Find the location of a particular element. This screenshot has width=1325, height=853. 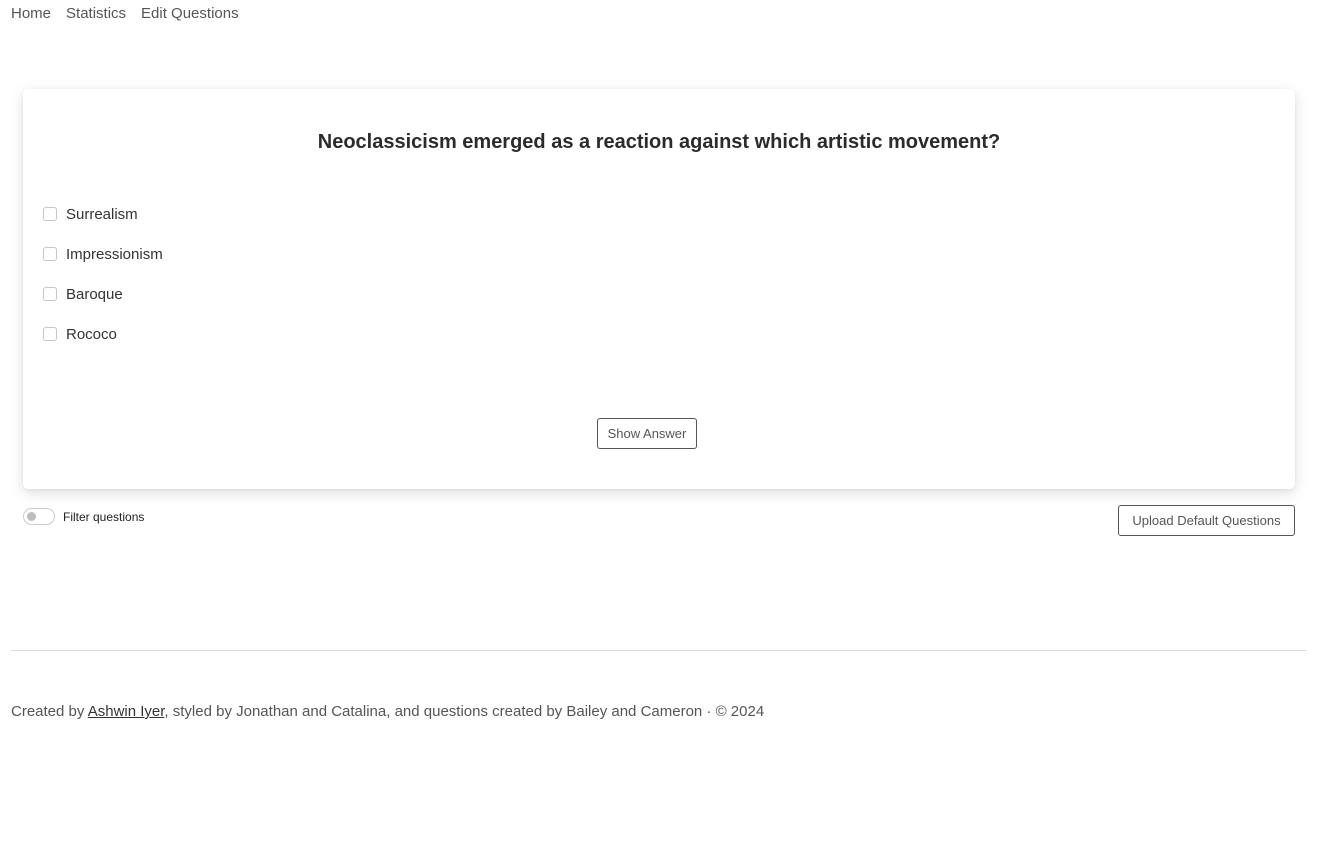

filter-toggle-label: Filter questions is located at coordinates (104, 516).